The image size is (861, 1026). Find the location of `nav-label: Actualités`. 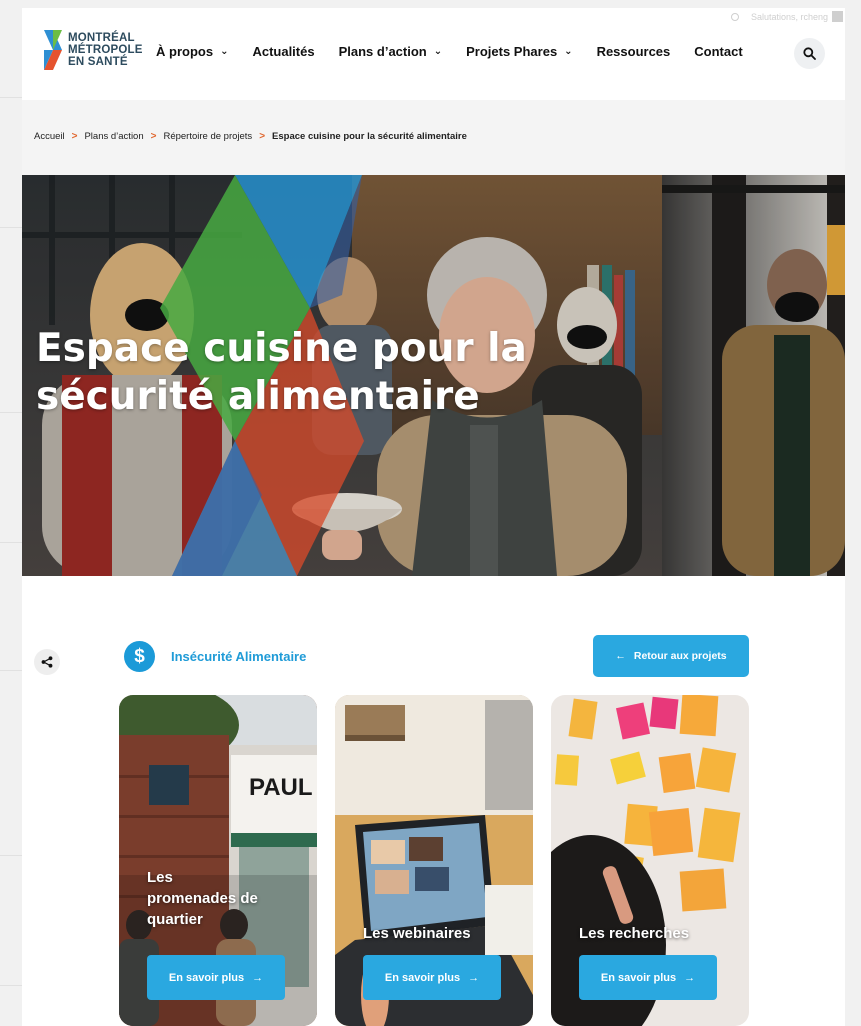

nav-label: Actualités is located at coordinates (283, 51).